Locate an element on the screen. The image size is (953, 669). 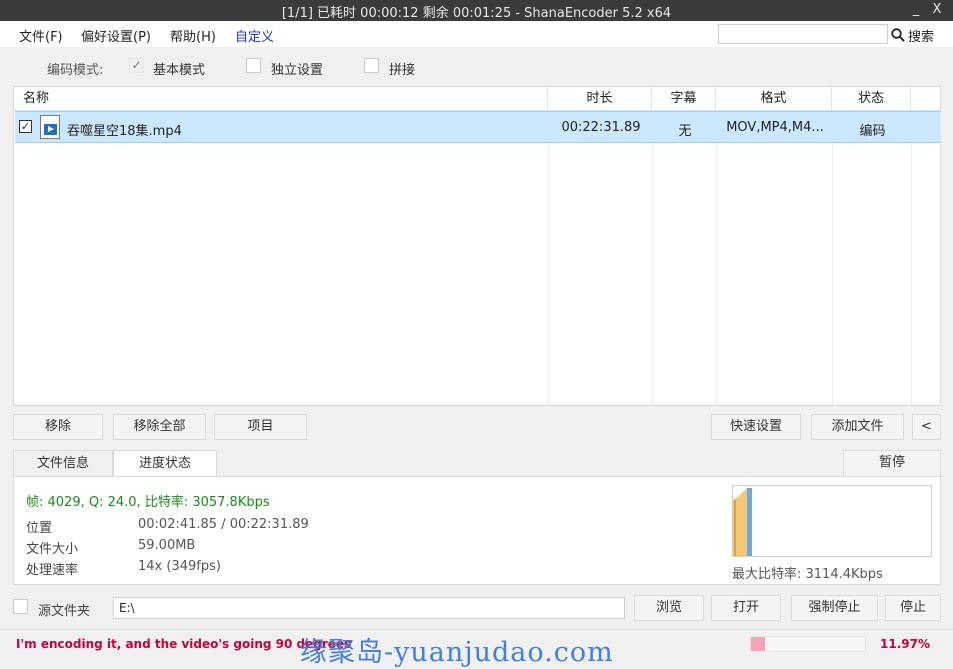
basic-mode-checkbox: ✓ is located at coordinates (136, 65).